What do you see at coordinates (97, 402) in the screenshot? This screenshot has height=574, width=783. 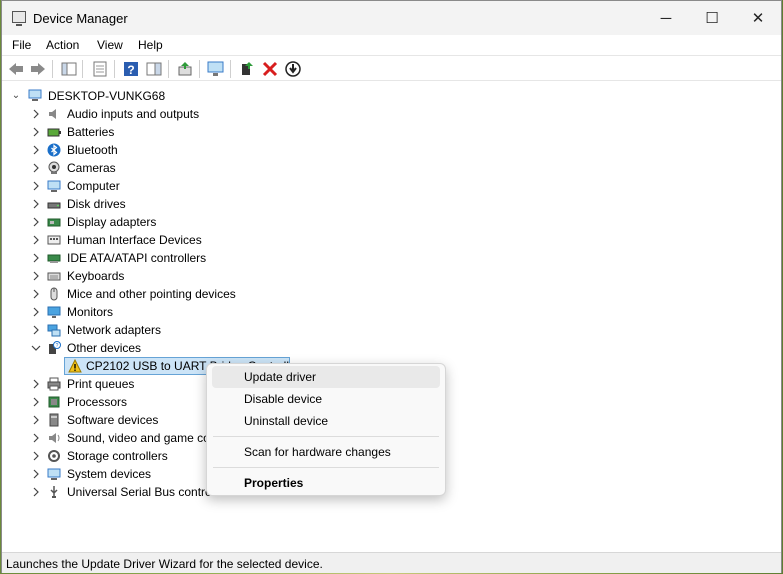 I see `tree-category-label: Processors` at bounding box center [97, 402].